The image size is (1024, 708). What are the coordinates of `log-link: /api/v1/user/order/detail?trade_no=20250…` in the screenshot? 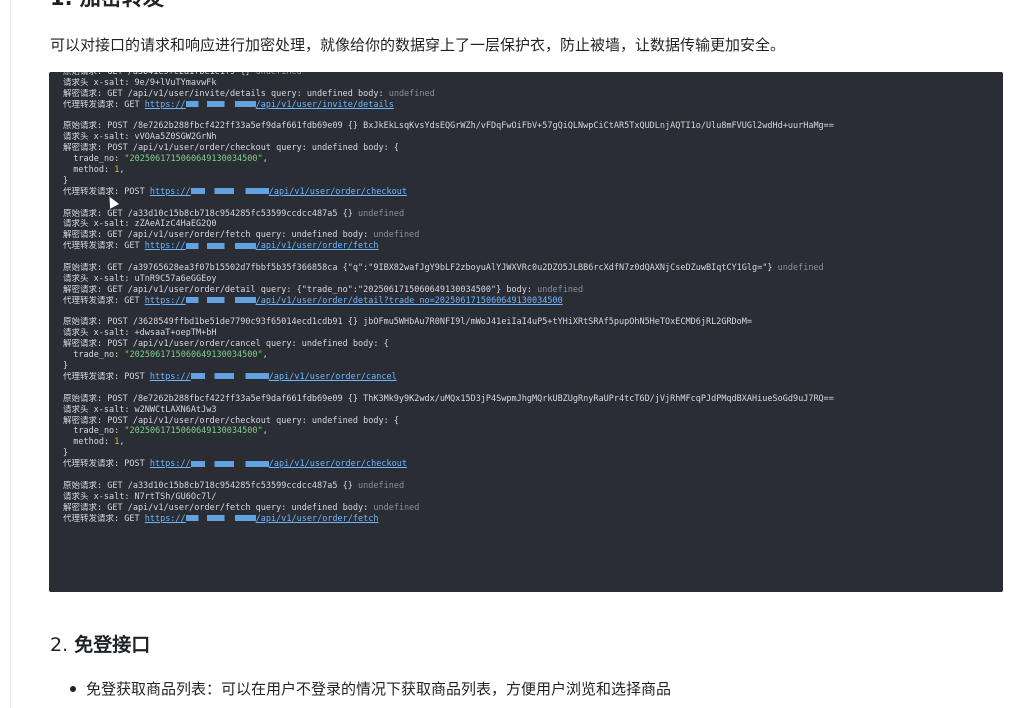 It's located at (409, 301).